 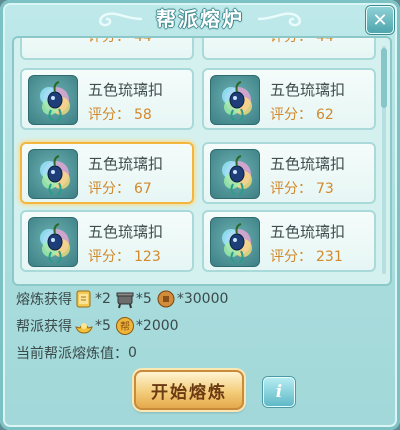 I want to click on guild-reward-row: 帮派获得 *5 帮 *2000, so click(x=99, y=326).